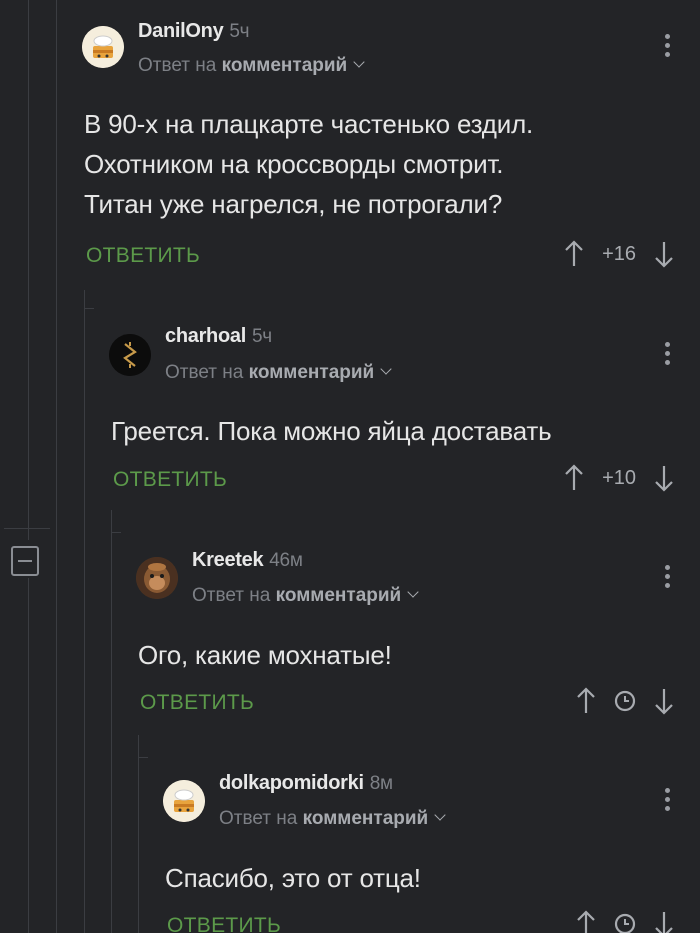 This screenshot has width=700, height=933. I want to click on monkey-photo-icon, so click(157, 578).